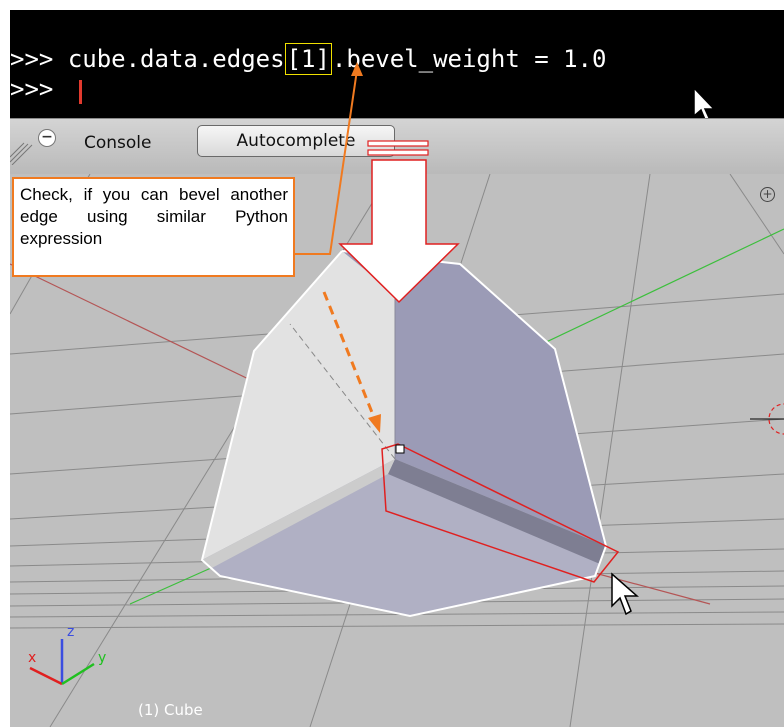 This screenshot has height=727, width=784. Describe the element at coordinates (80, 92) in the screenshot. I see `text-caret` at that location.